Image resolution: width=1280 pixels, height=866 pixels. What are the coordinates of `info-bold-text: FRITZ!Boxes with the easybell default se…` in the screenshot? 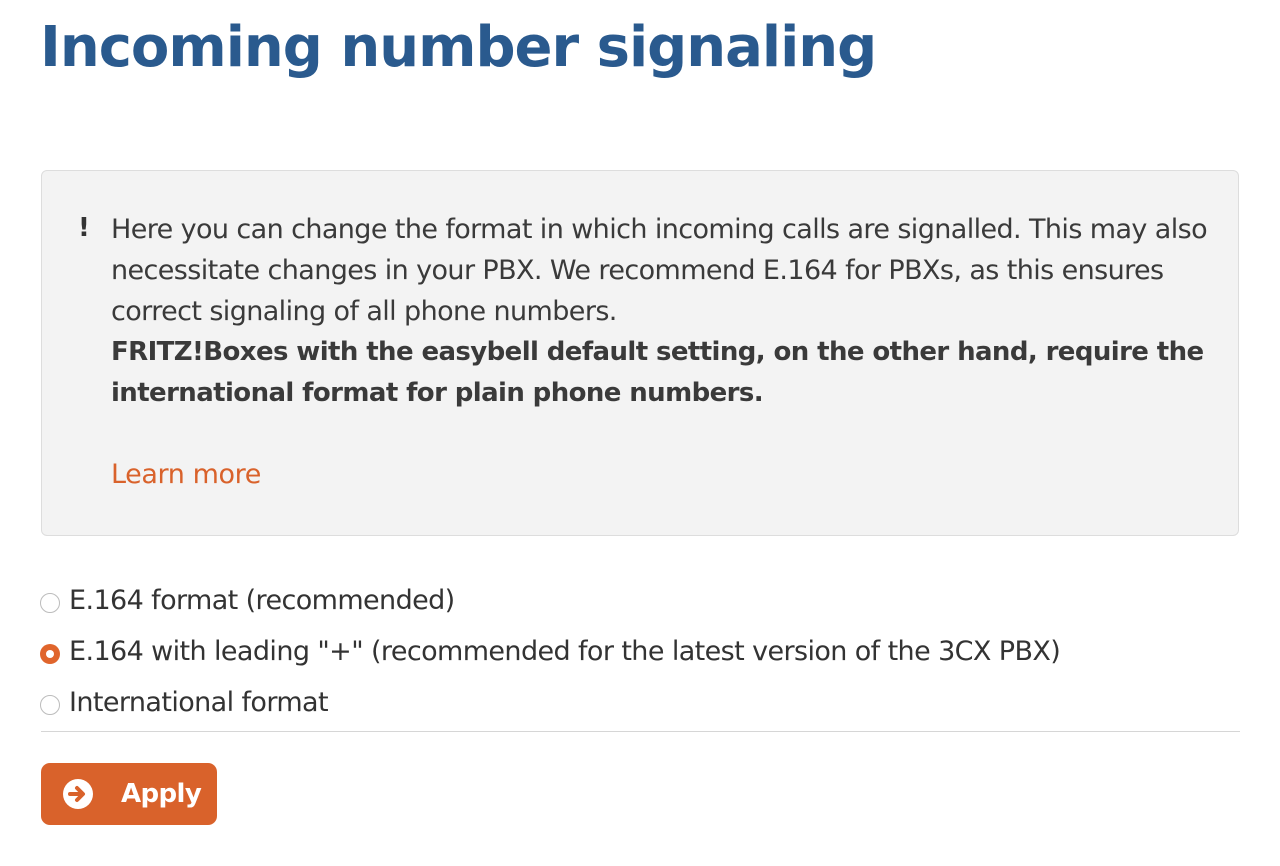 It's located at (657, 372).